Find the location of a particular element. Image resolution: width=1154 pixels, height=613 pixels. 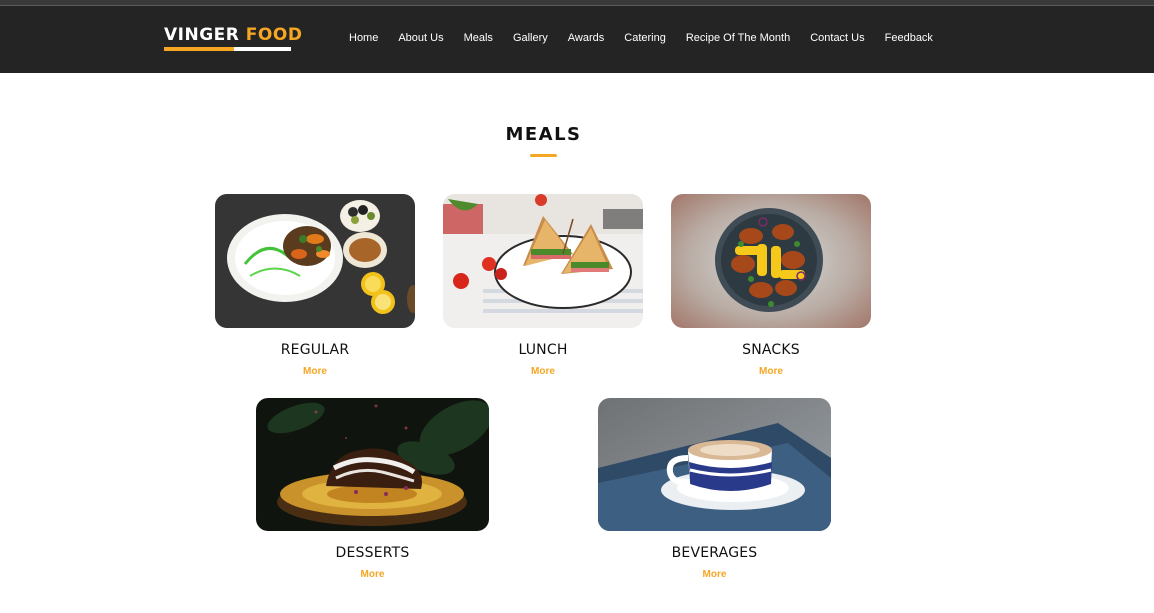

more-link-snacks: More is located at coordinates (771, 371).